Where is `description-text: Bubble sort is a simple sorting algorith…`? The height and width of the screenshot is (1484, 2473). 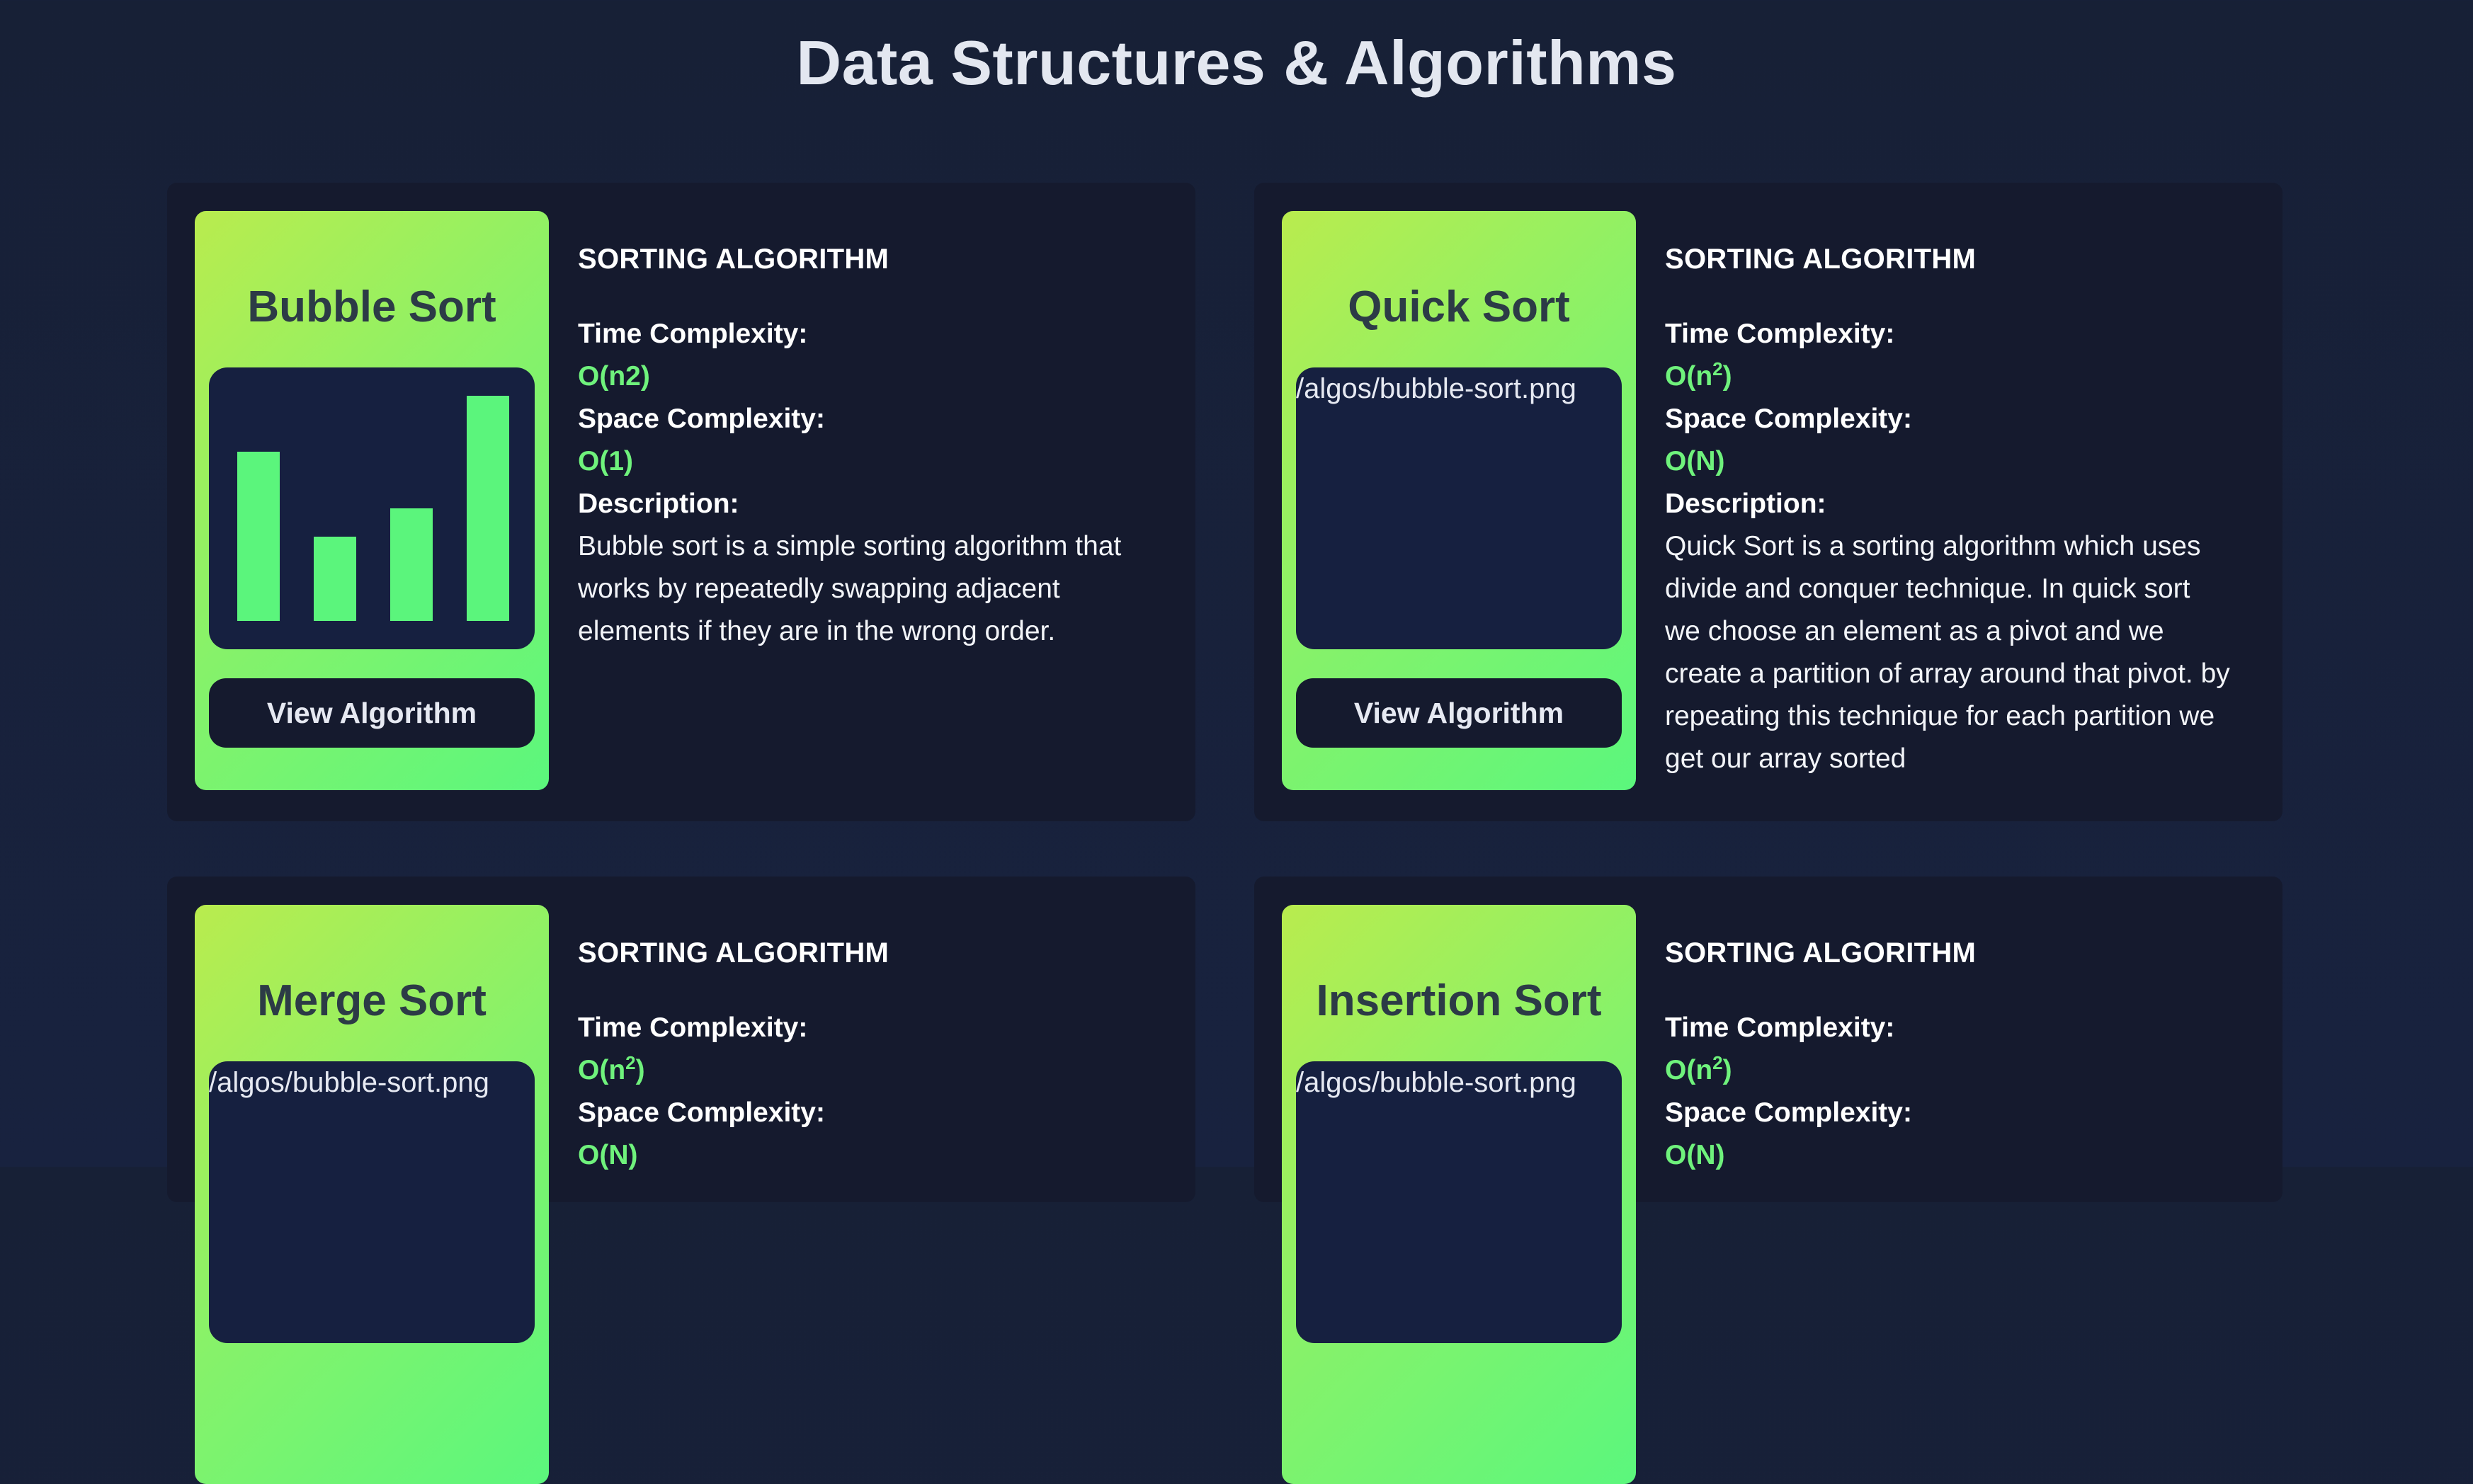
description-text: Bubble sort is a simple sorting algorith… is located at coordinates (850, 588).